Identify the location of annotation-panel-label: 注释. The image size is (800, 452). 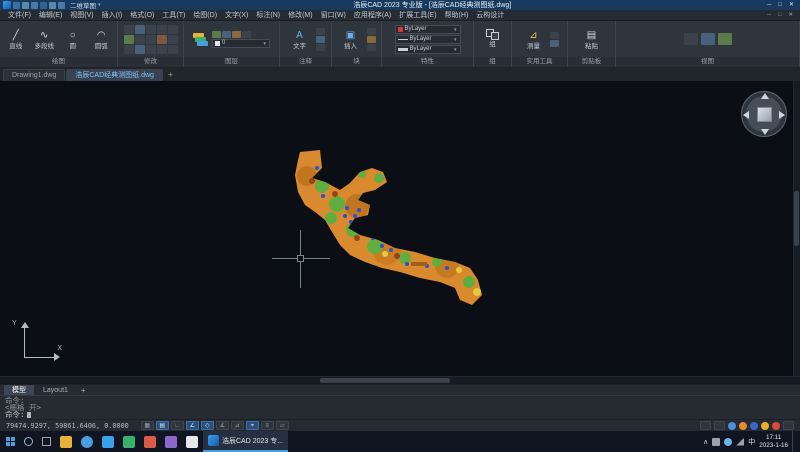
(305, 62).